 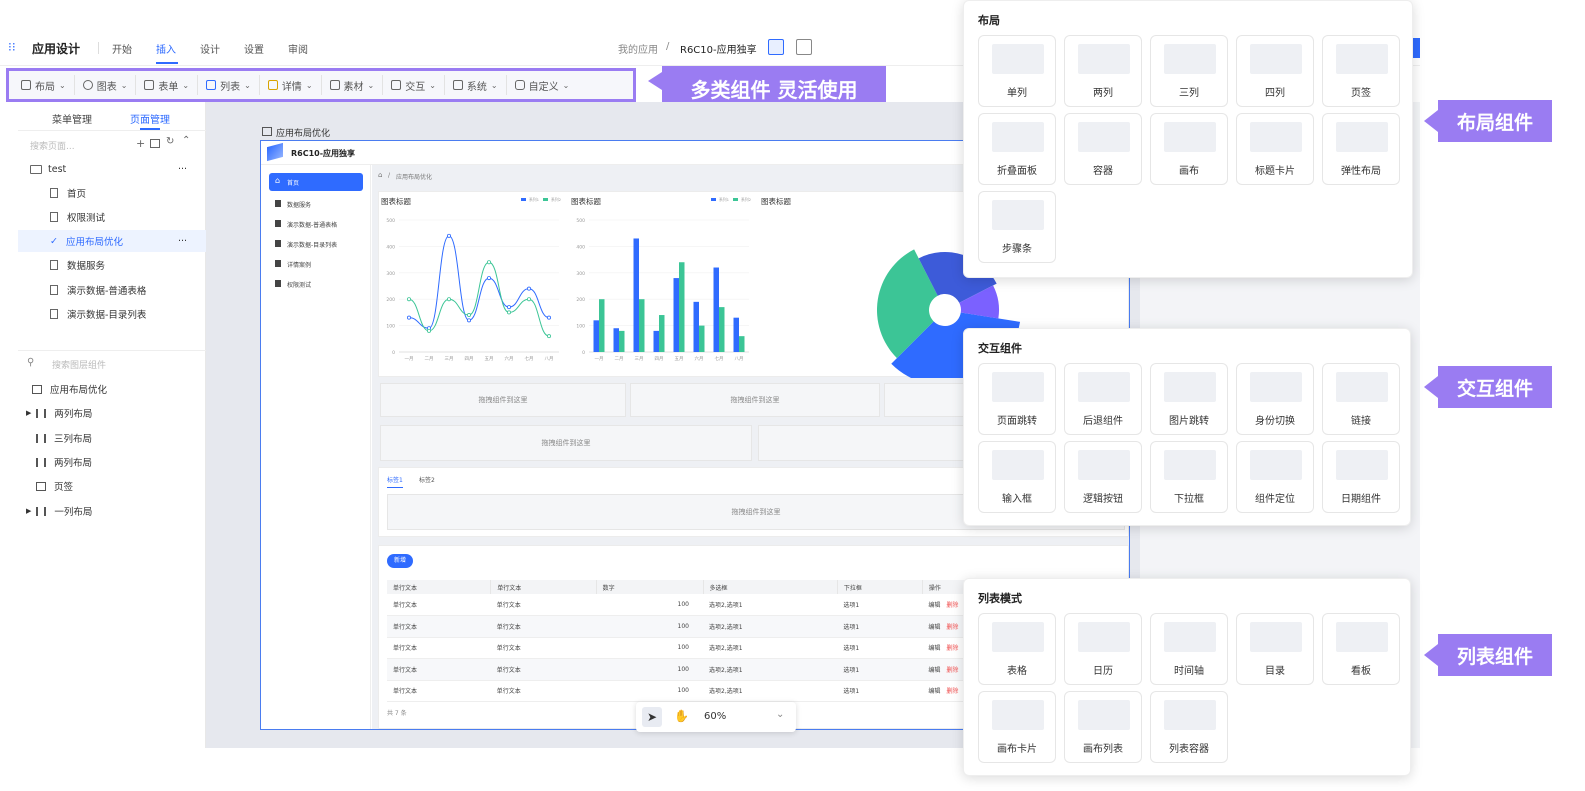 I want to click on layout-tile: 三列, so click(x=1189, y=71).